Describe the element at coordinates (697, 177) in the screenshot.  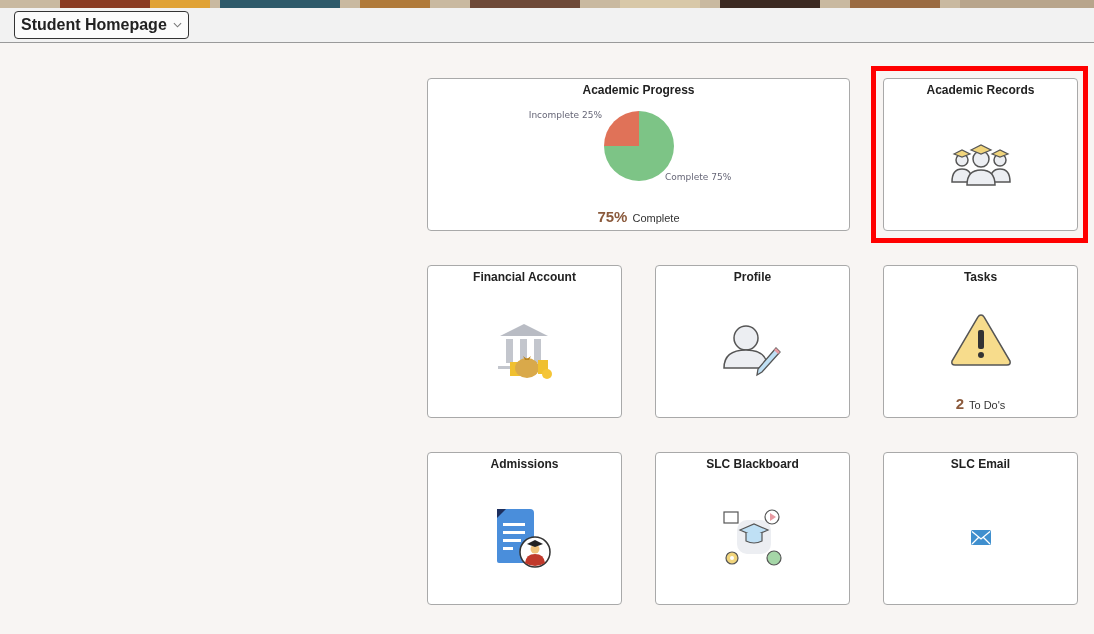
I see `data-label: Complete 75%` at that location.